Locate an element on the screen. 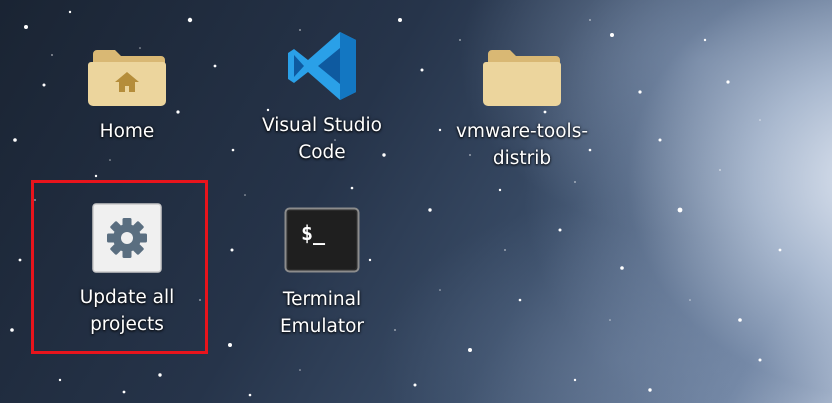  folder-home-icon is located at coordinates (127, 72).